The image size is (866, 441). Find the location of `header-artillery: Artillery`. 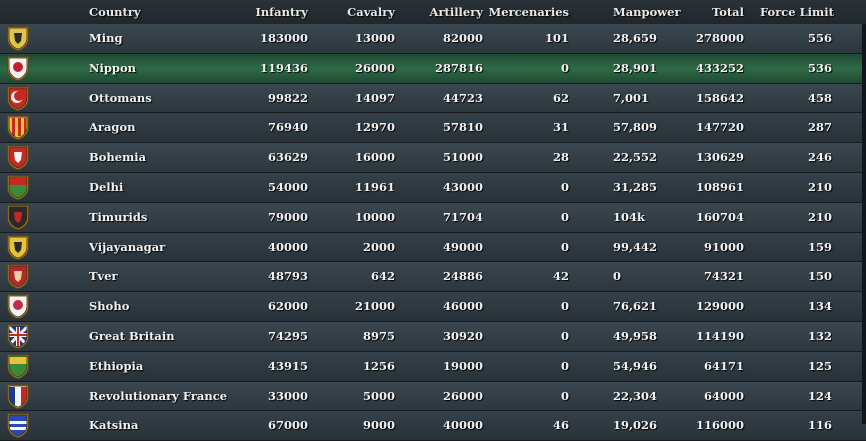

header-artillery: Artillery is located at coordinates (449, 12).